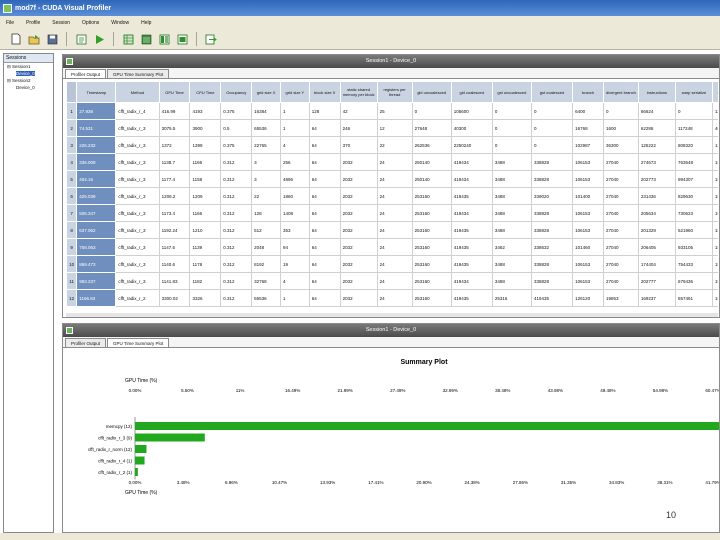 This screenshot has height=540, width=720. Describe the element at coordinates (16, 39) in the screenshot. I see `new-icon` at that location.